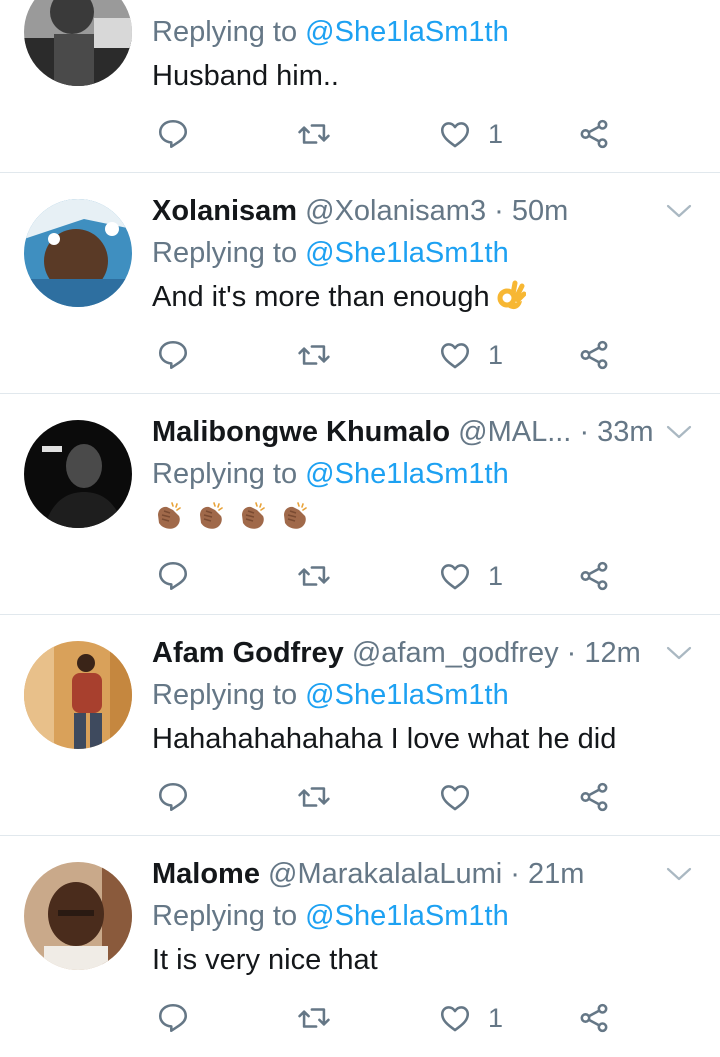 The height and width of the screenshot is (1057, 720). I want to click on tweet-actions, so click(360, 799).